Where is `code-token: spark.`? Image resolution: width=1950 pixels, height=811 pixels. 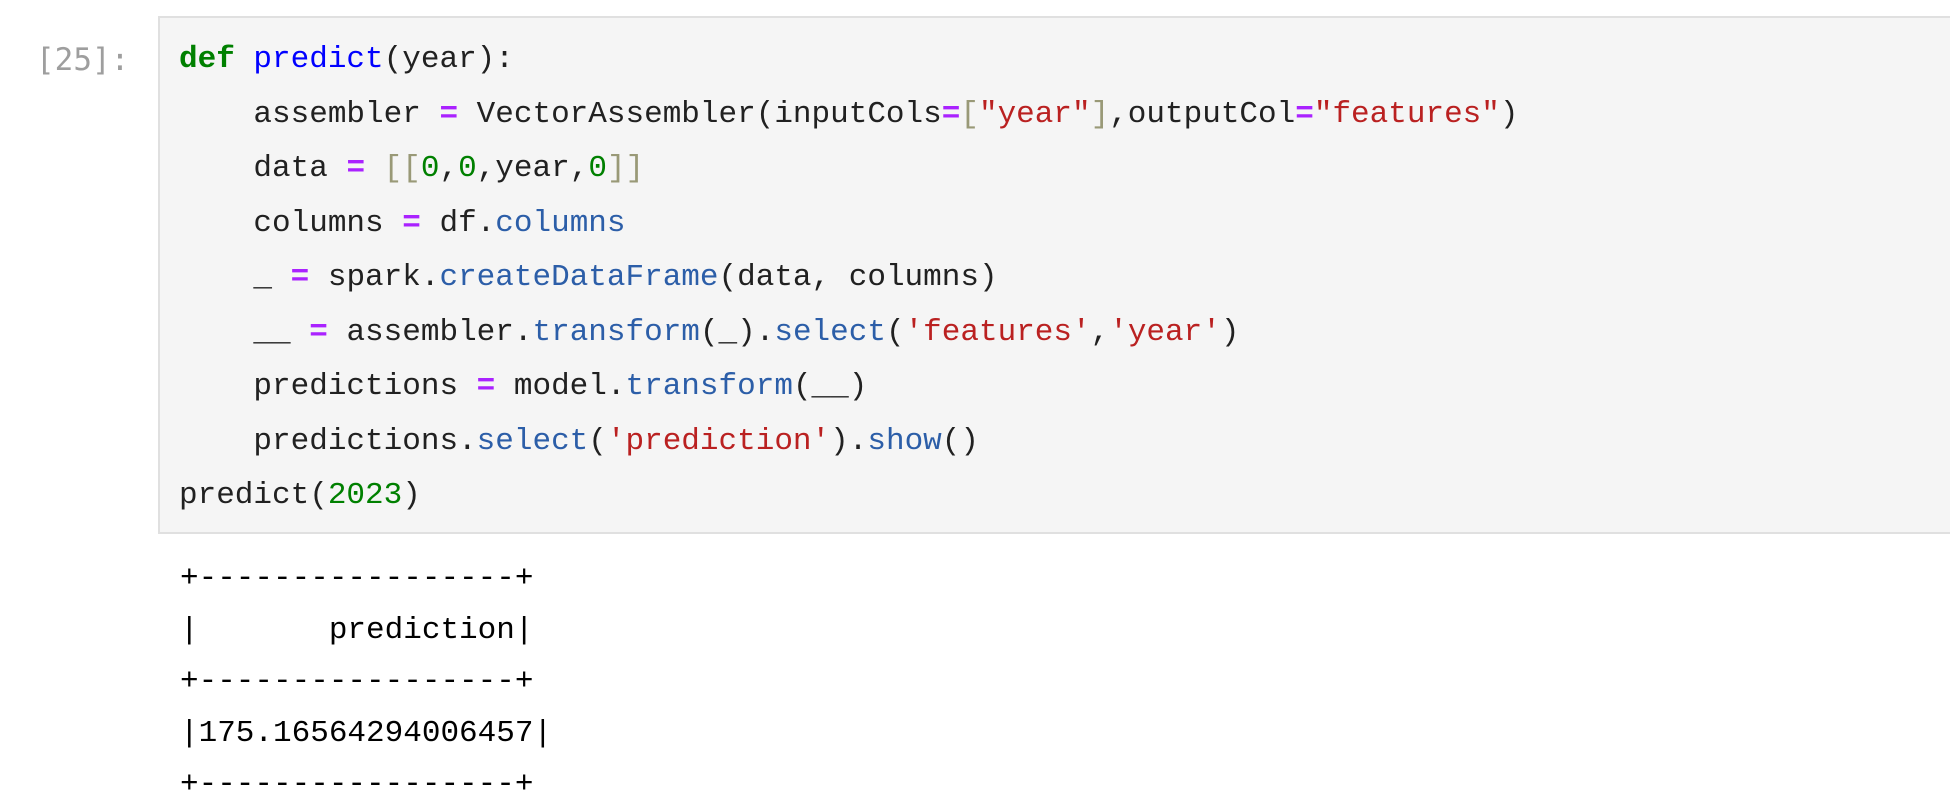 code-token: spark. is located at coordinates (374, 277).